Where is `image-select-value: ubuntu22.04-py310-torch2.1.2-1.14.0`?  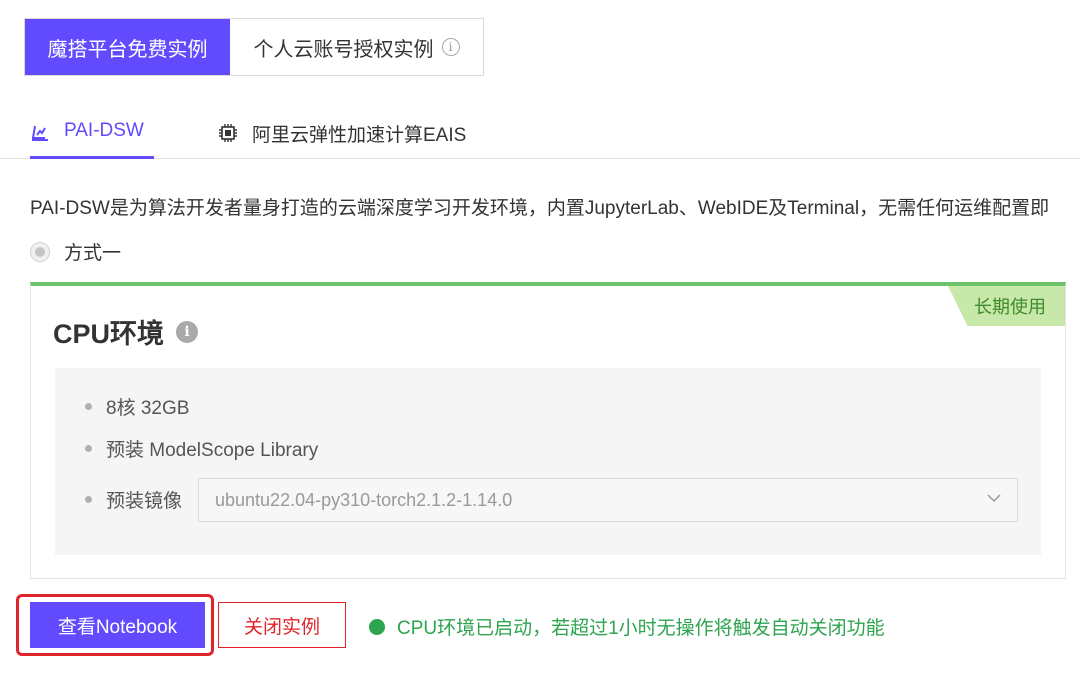
image-select-value: ubuntu22.04-py310-torch2.1.2-1.14.0 is located at coordinates (364, 499).